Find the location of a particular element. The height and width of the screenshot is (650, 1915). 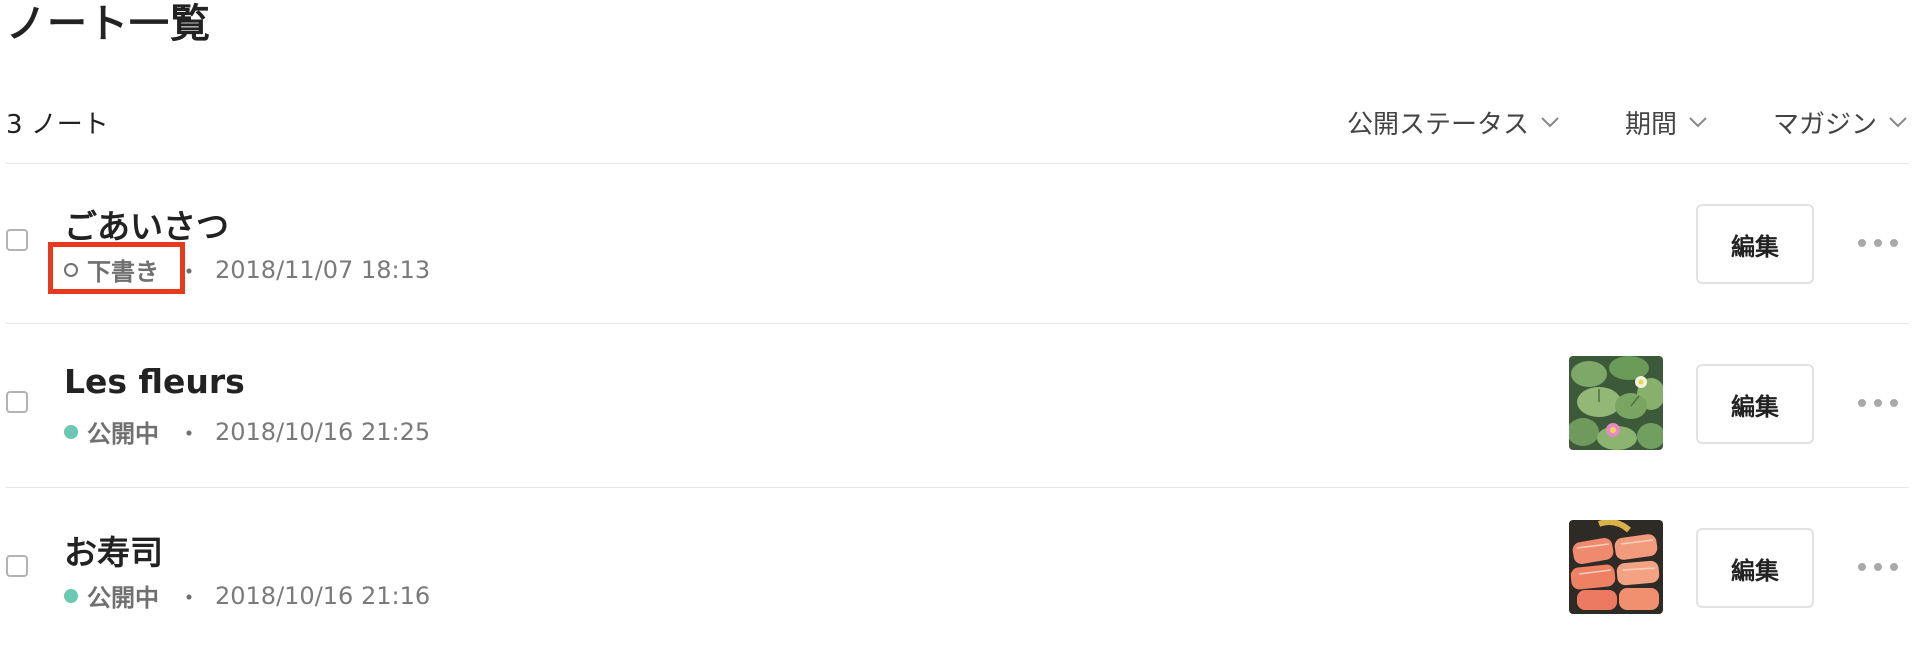

lily-pads-thumbnail is located at coordinates (1616, 403).